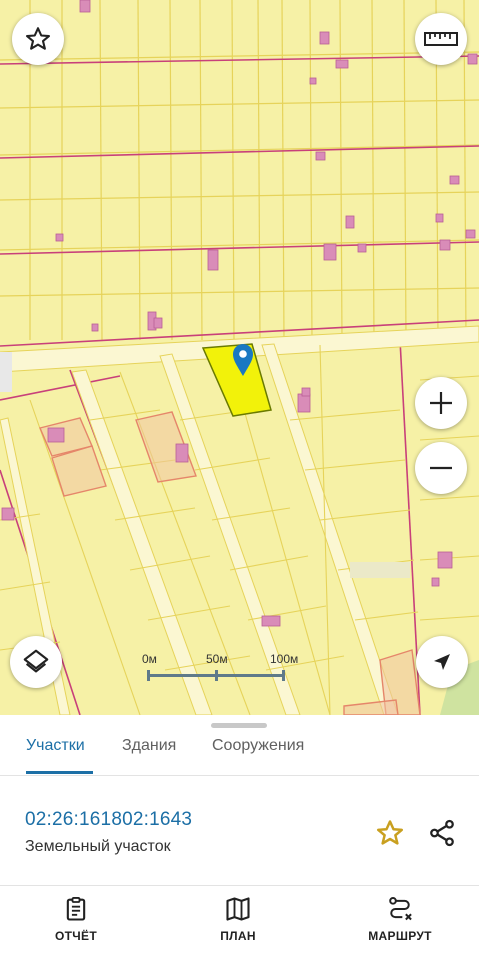 The image size is (479, 960). I want to click on parcel-type: Земельный участок, so click(98, 846).